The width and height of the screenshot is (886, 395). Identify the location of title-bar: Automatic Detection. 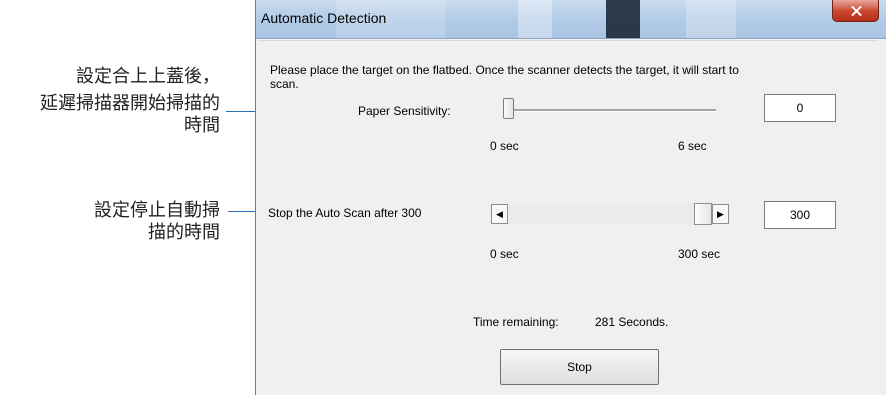
(571, 19).